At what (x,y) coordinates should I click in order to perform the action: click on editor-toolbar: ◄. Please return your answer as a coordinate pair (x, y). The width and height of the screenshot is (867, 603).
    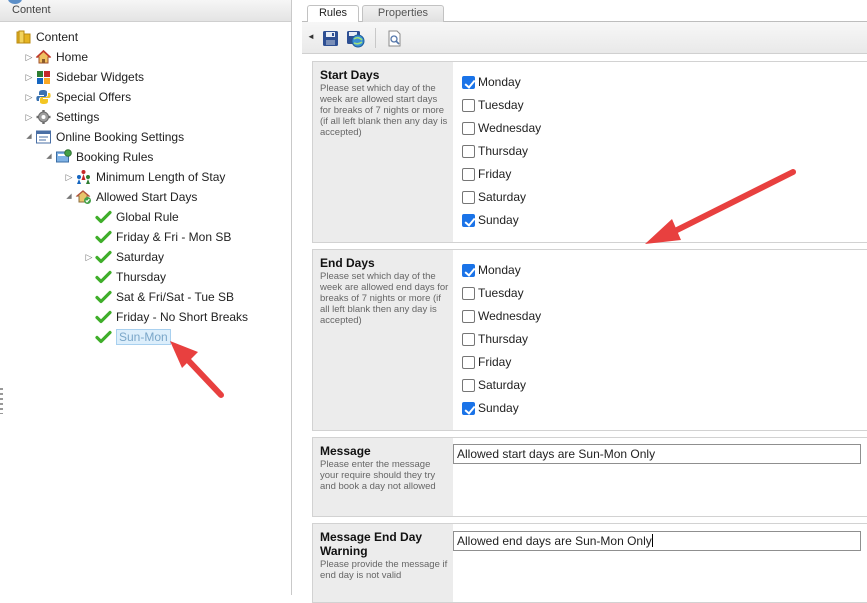
    Looking at the image, I should click on (584, 38).